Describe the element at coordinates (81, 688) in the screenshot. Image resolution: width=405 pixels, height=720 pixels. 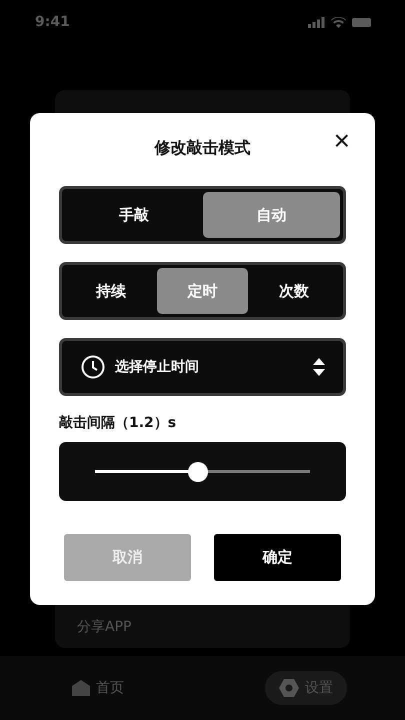
I see `home-icon` at that location.